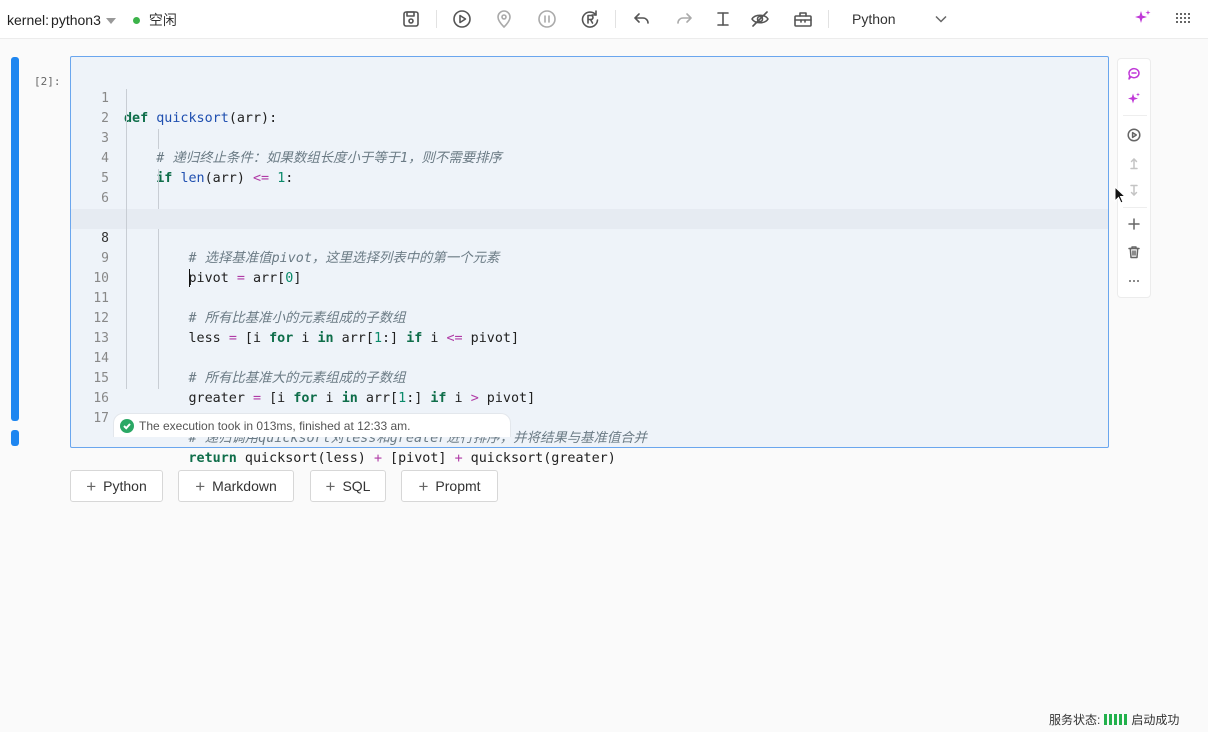 This screenshot has height=732, width=1208. I want to click on code-line: 2 # 递归终止条件：如果数组长度小于等于1，则不需要排序, so click(589, 127).